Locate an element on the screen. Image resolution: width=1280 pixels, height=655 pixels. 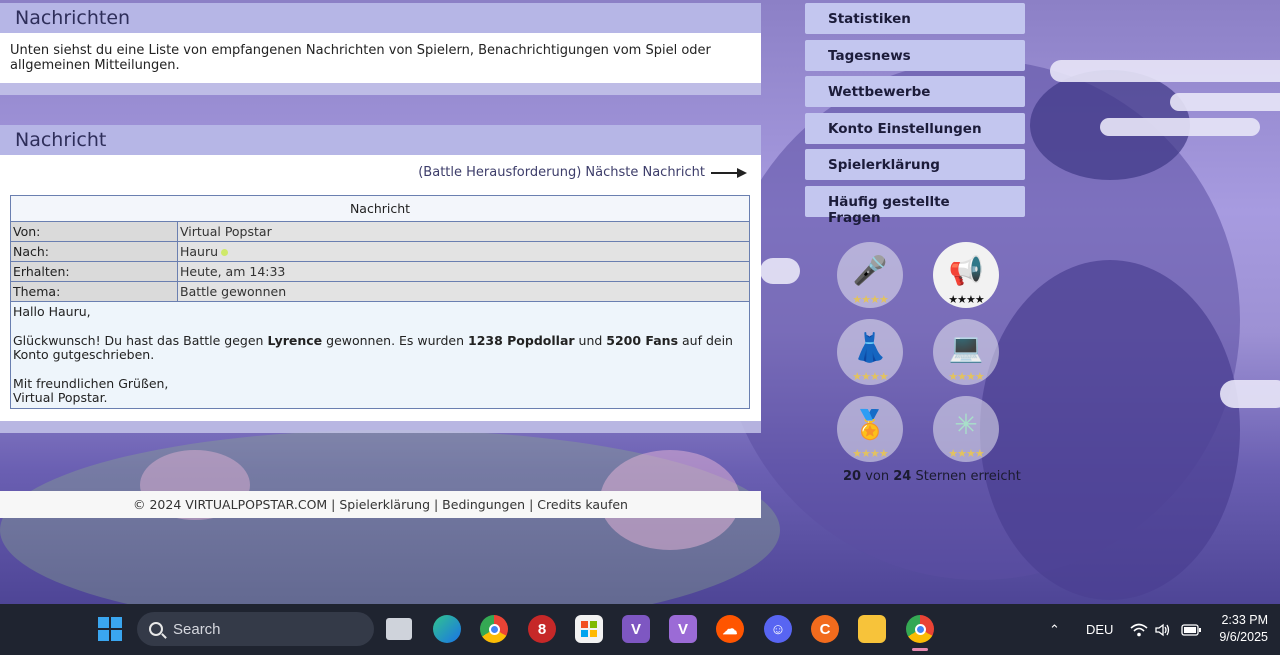
app-icon-red: 8 is located at coordinates (542, 629).